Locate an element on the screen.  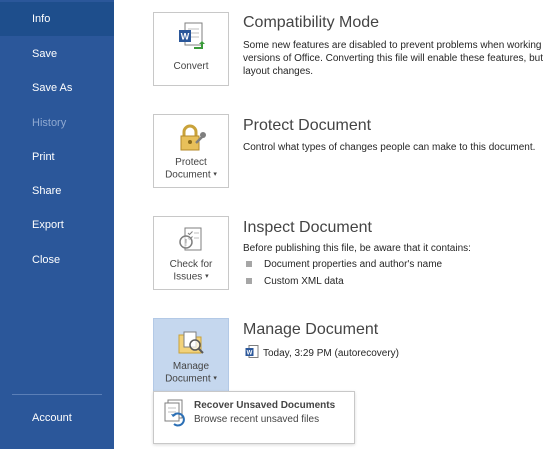
manage-document-label-line-1: Manage is located at coordinates (191, 366).